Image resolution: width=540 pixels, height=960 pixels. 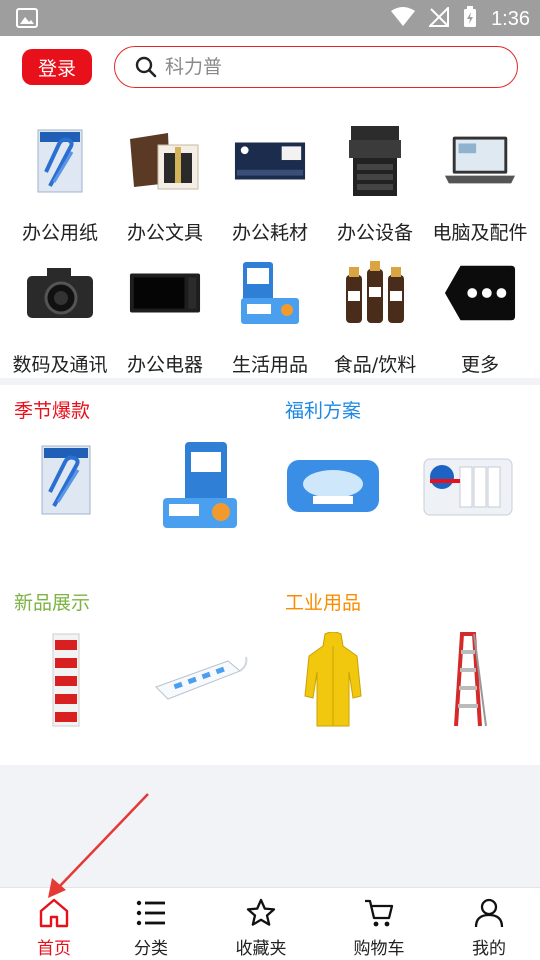 What do you see at coordinates (200, 680) in the screenshot?
I see `power-strip-icon` at bounding box center [200, 680].